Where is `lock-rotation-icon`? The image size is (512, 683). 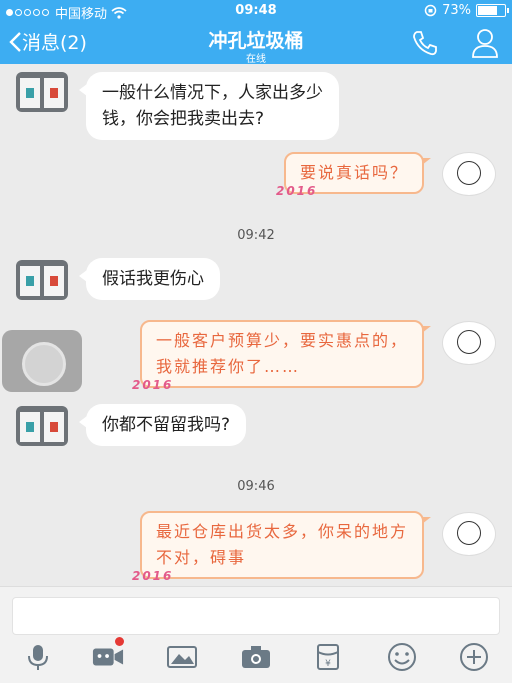 lock-rotation-icon is located at coordinates (430, 10).